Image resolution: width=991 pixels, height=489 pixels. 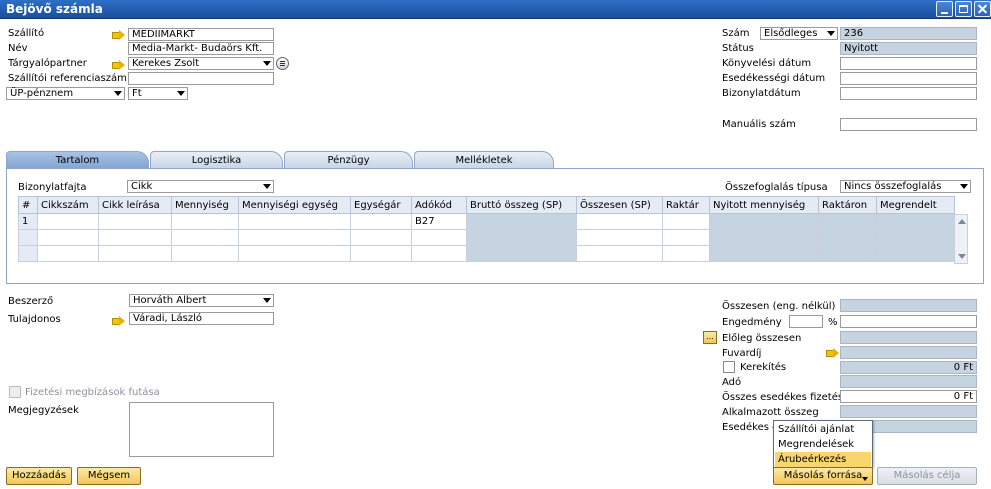 What do you see at coordinates (28, 221) in the screenshot?
I see `row-number: 1` at bounding box center [28, 221].